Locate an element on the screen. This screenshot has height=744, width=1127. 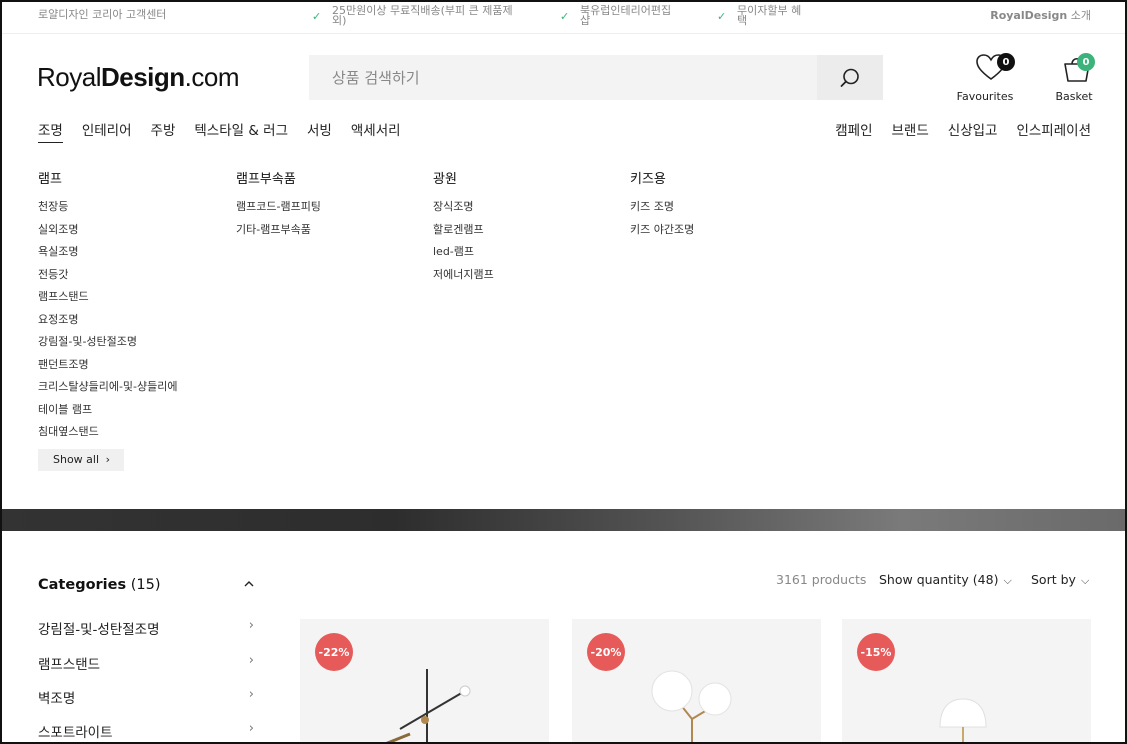
show-all-button: Show all › is located at coordinates (81, 460).